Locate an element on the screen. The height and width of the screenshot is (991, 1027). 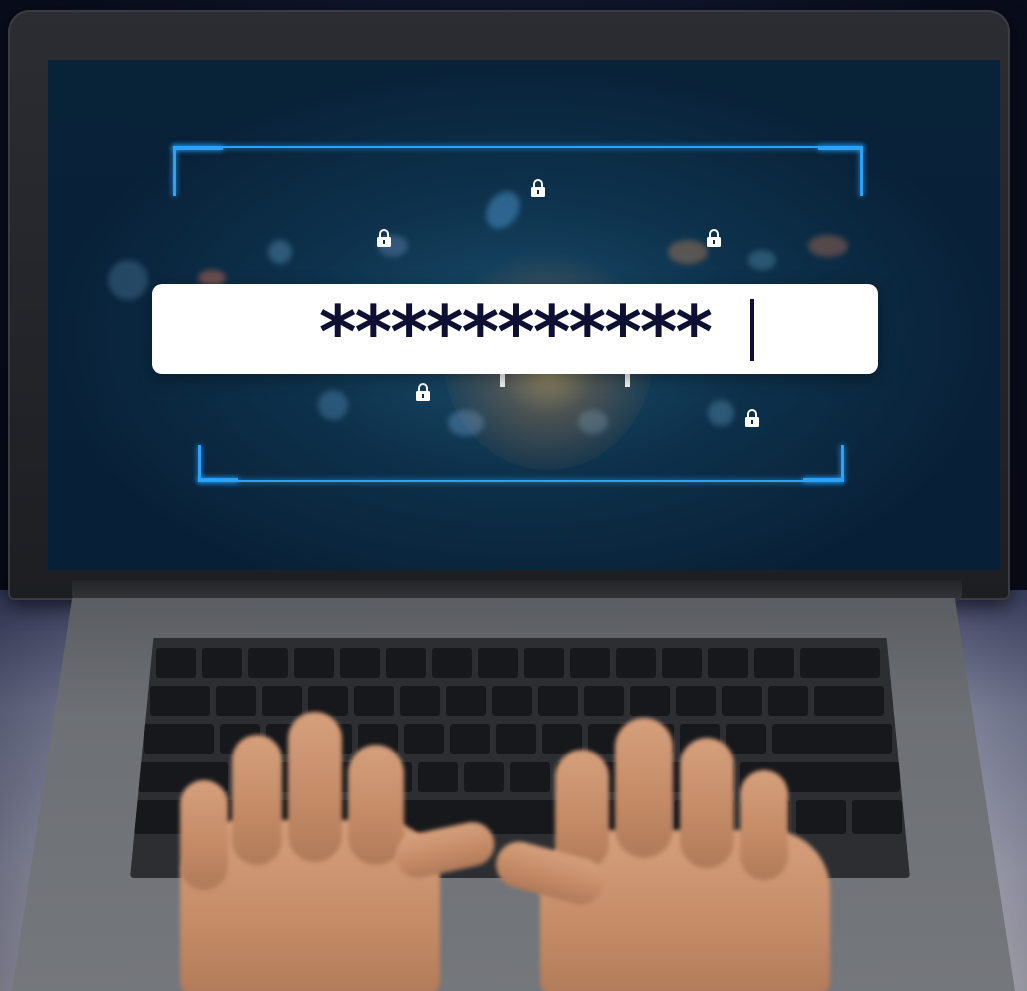
password-masked-text: *********** is located at coordinates (515, 332).